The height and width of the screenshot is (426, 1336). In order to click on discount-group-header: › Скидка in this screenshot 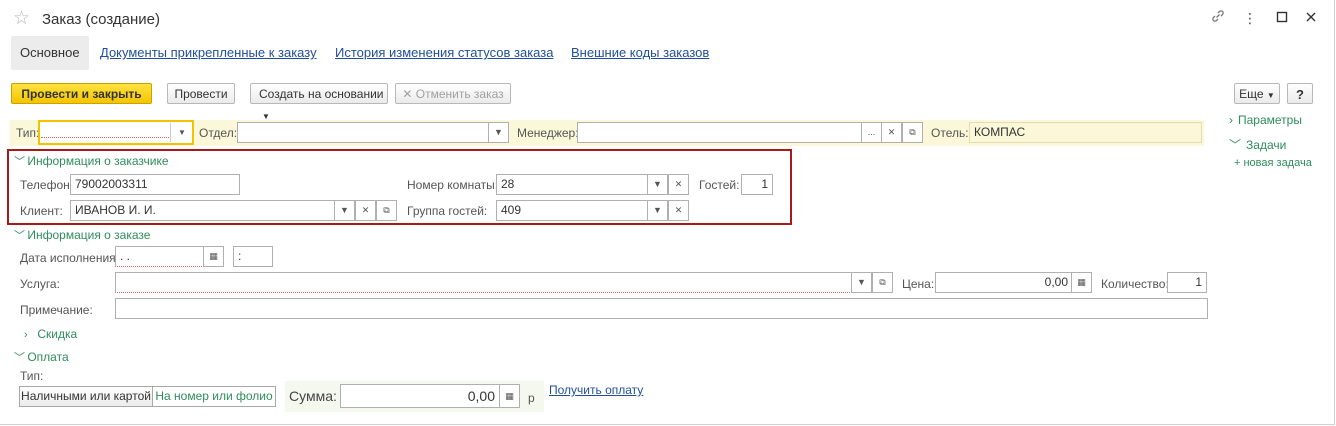, I will do `click(50, 334)`.